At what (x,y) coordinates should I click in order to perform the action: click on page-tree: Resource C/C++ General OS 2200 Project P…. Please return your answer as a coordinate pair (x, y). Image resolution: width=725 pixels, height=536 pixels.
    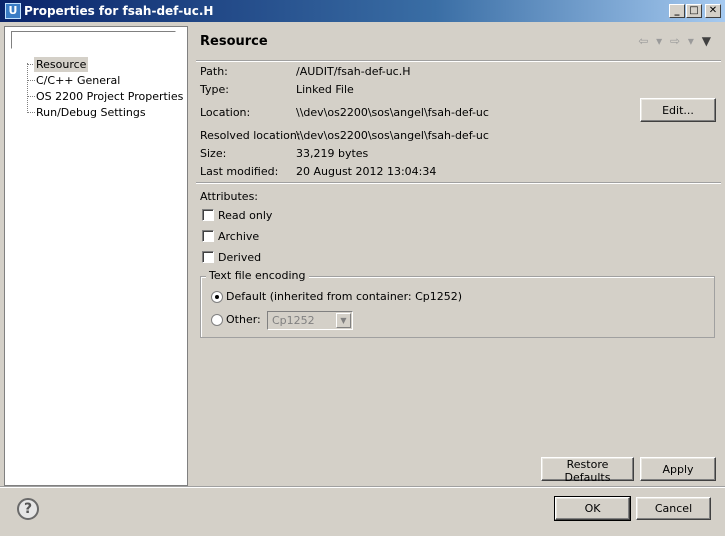
    Looking at the image, I should click on (95, 89).